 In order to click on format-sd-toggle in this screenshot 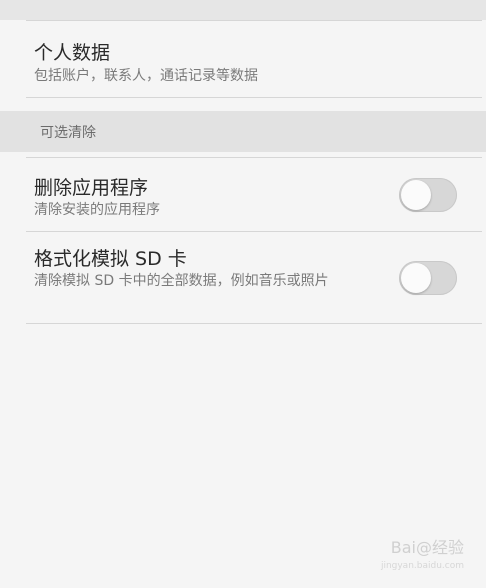, I will do `click(428, 278)`.